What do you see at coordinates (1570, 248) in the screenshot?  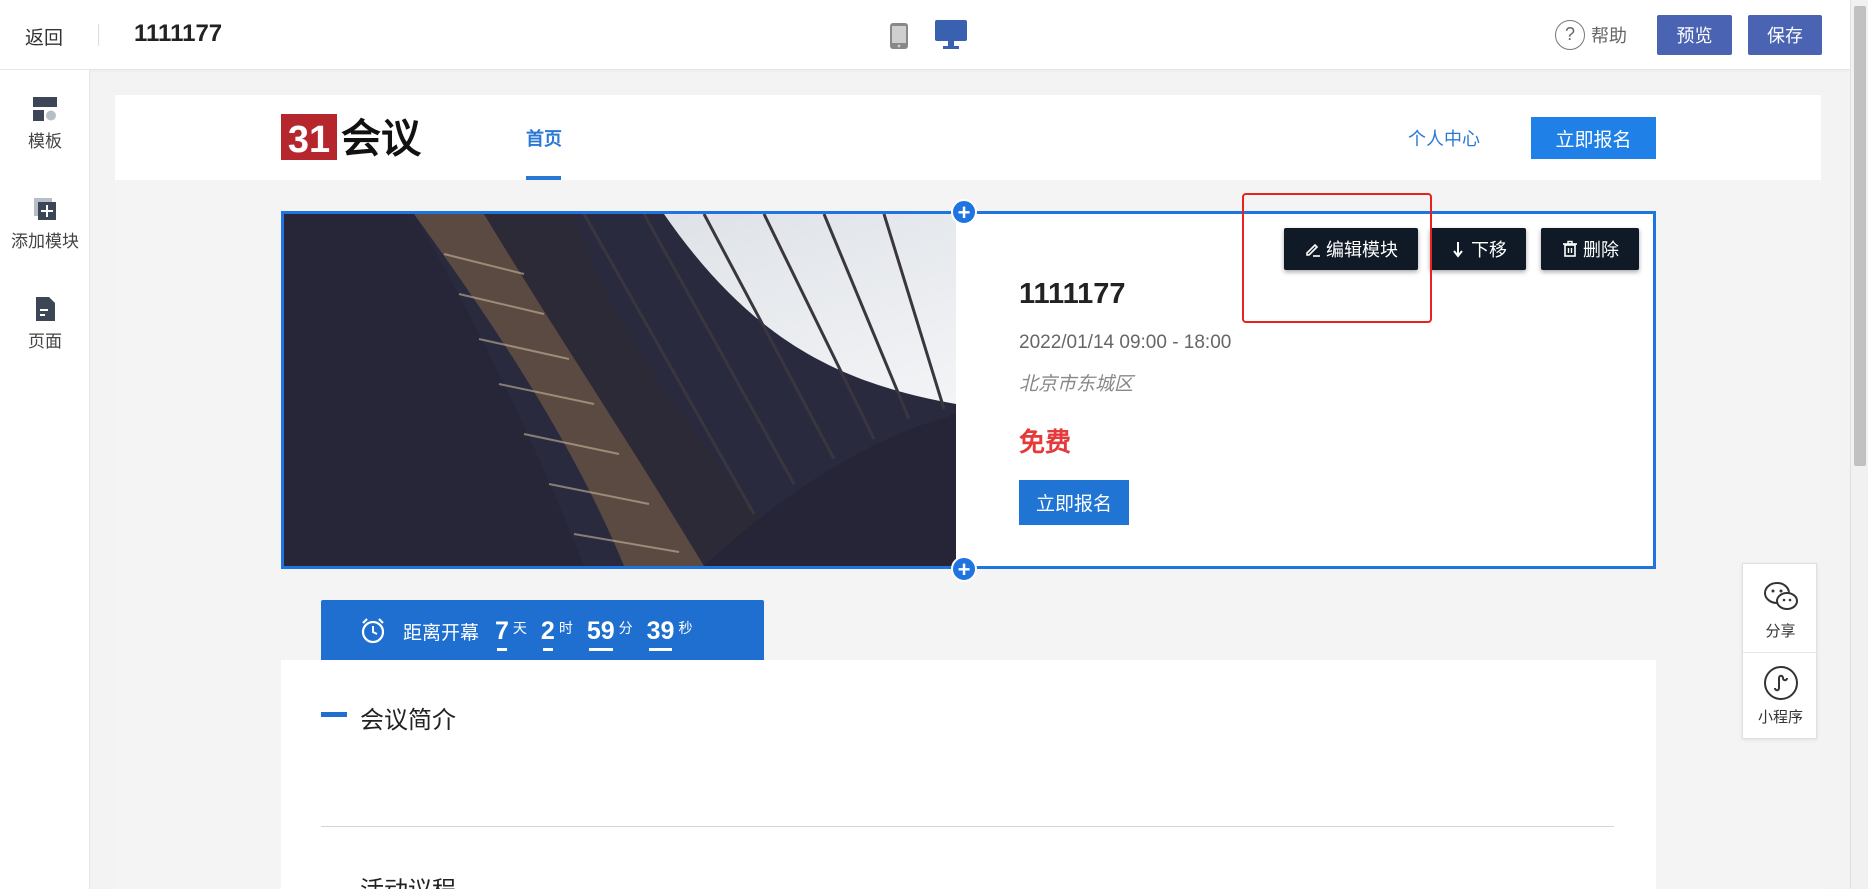 I see `trash-icon` at bounding box center [1570, 248].